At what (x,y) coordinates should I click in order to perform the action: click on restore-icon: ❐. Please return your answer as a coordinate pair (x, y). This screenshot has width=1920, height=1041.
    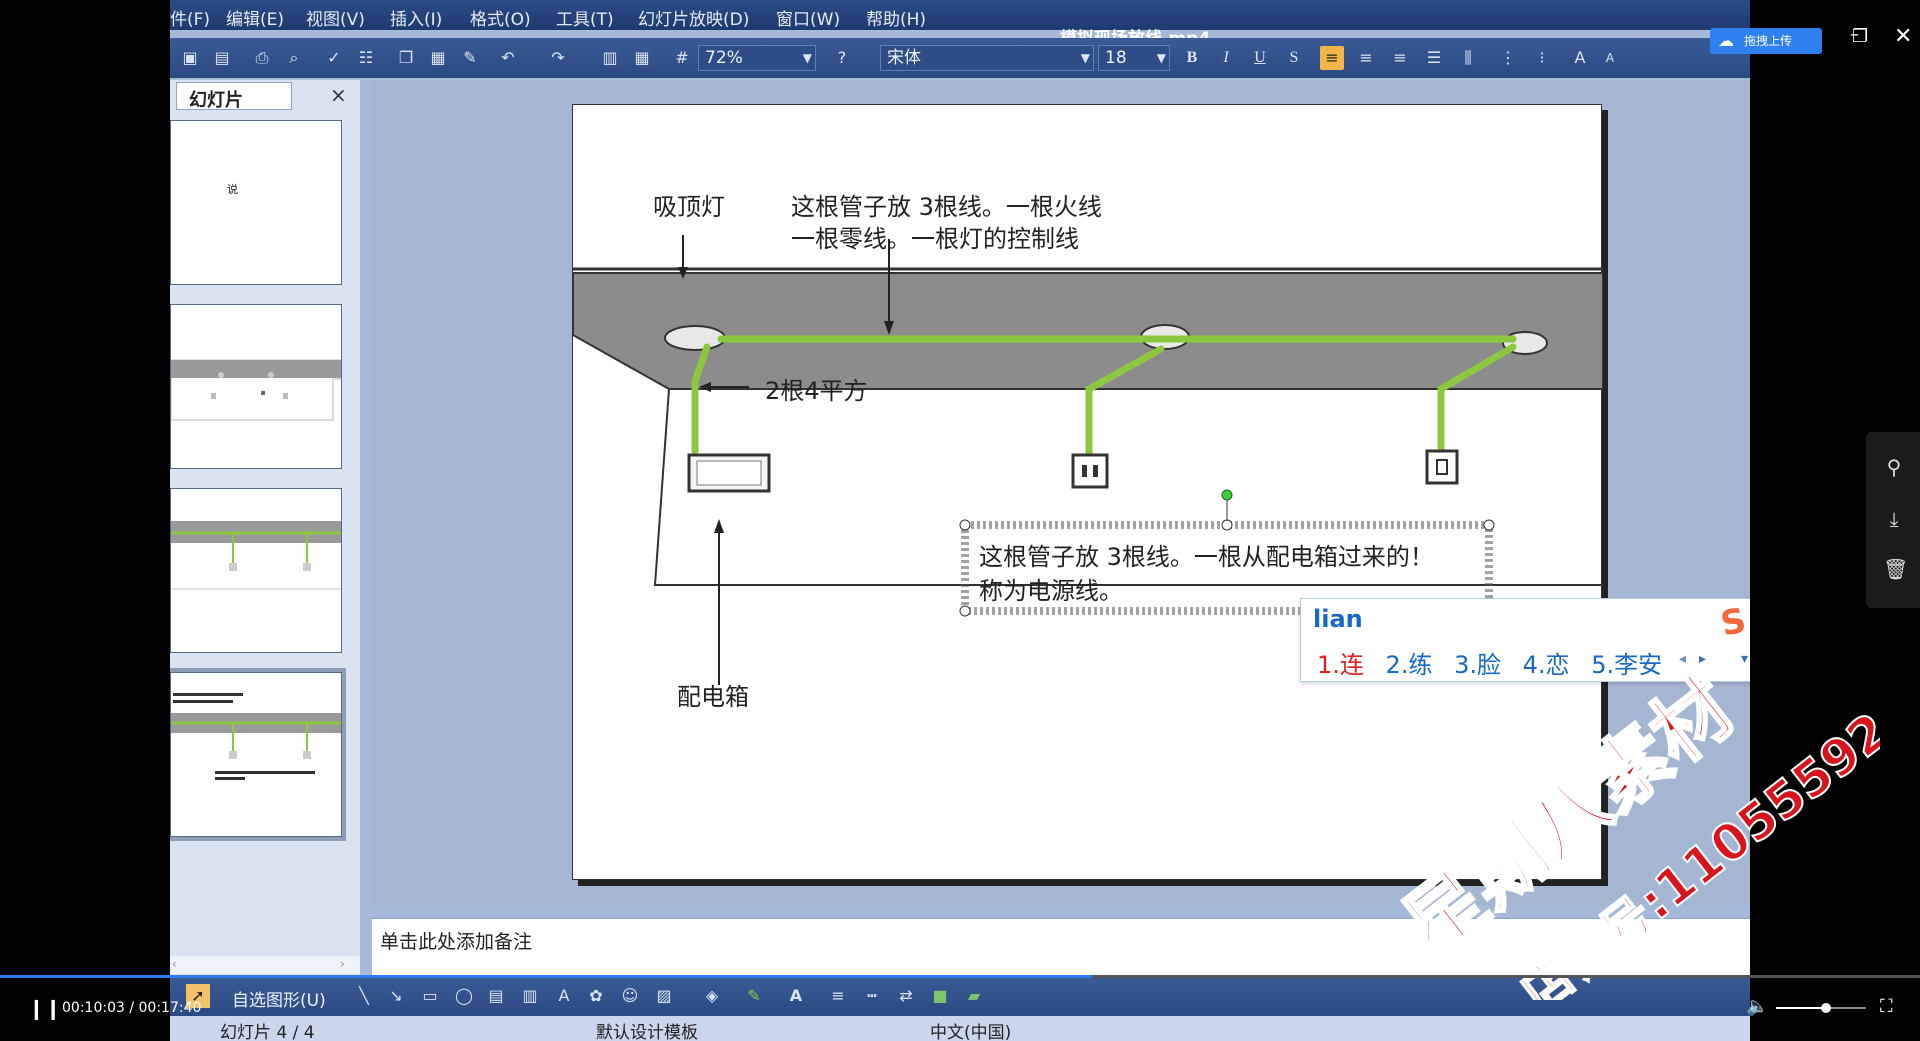
    Looking at the image, I should click on (1860, 36).